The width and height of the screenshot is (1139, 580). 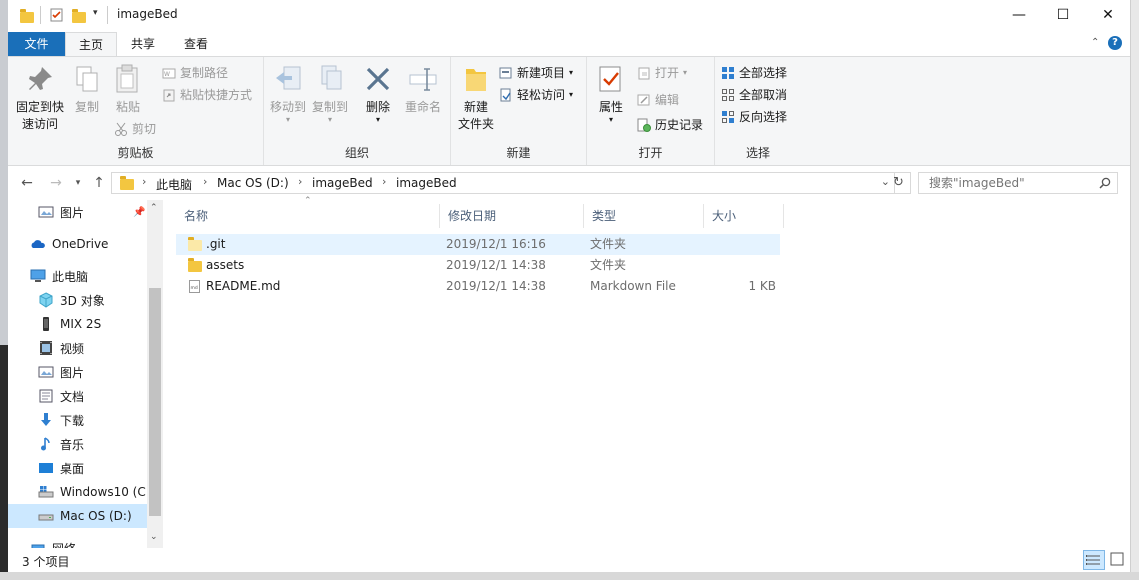 I want to click on up-button: ↑, so click(x=99, y=183).